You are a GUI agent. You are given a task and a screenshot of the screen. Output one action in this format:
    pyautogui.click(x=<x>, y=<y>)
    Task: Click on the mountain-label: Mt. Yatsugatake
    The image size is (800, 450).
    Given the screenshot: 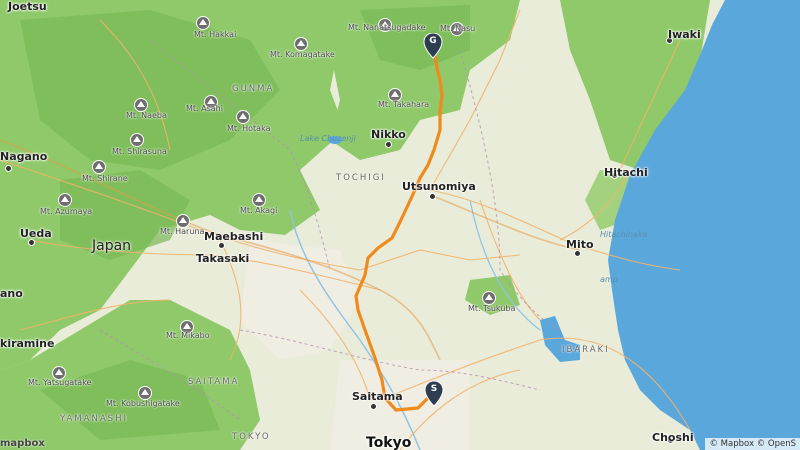 What is the action you would take?
    pyautogui.click(x=60, y=382)
    